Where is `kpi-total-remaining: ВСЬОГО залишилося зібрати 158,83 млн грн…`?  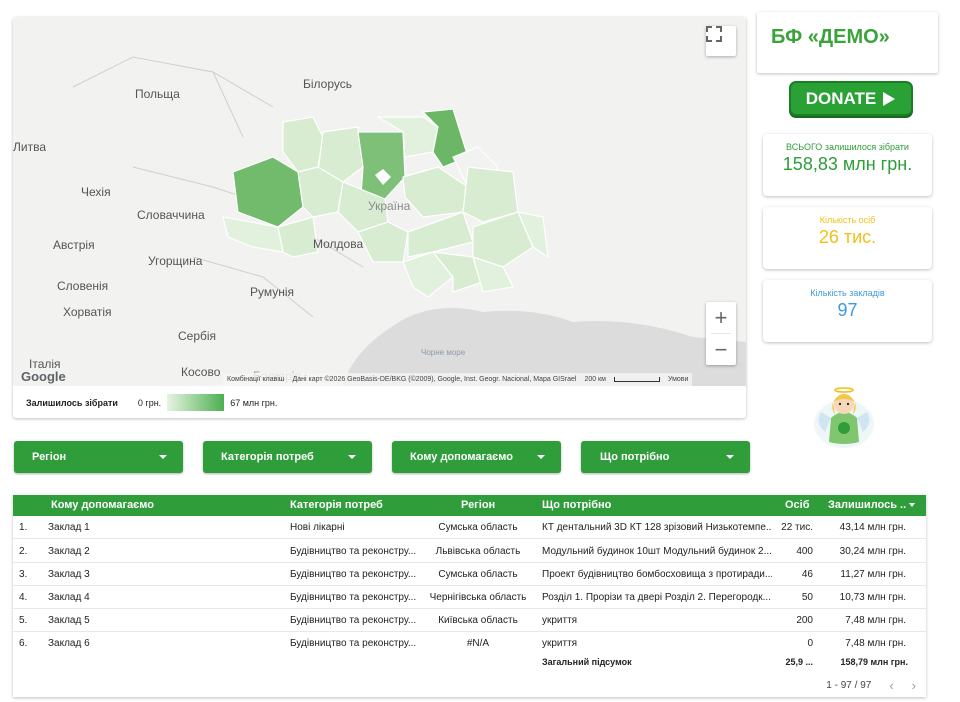 kpi-total-remaining: ВСЬОГО залишилося зібрати 158,83 млн грн… is located at coordinates (847, 165).